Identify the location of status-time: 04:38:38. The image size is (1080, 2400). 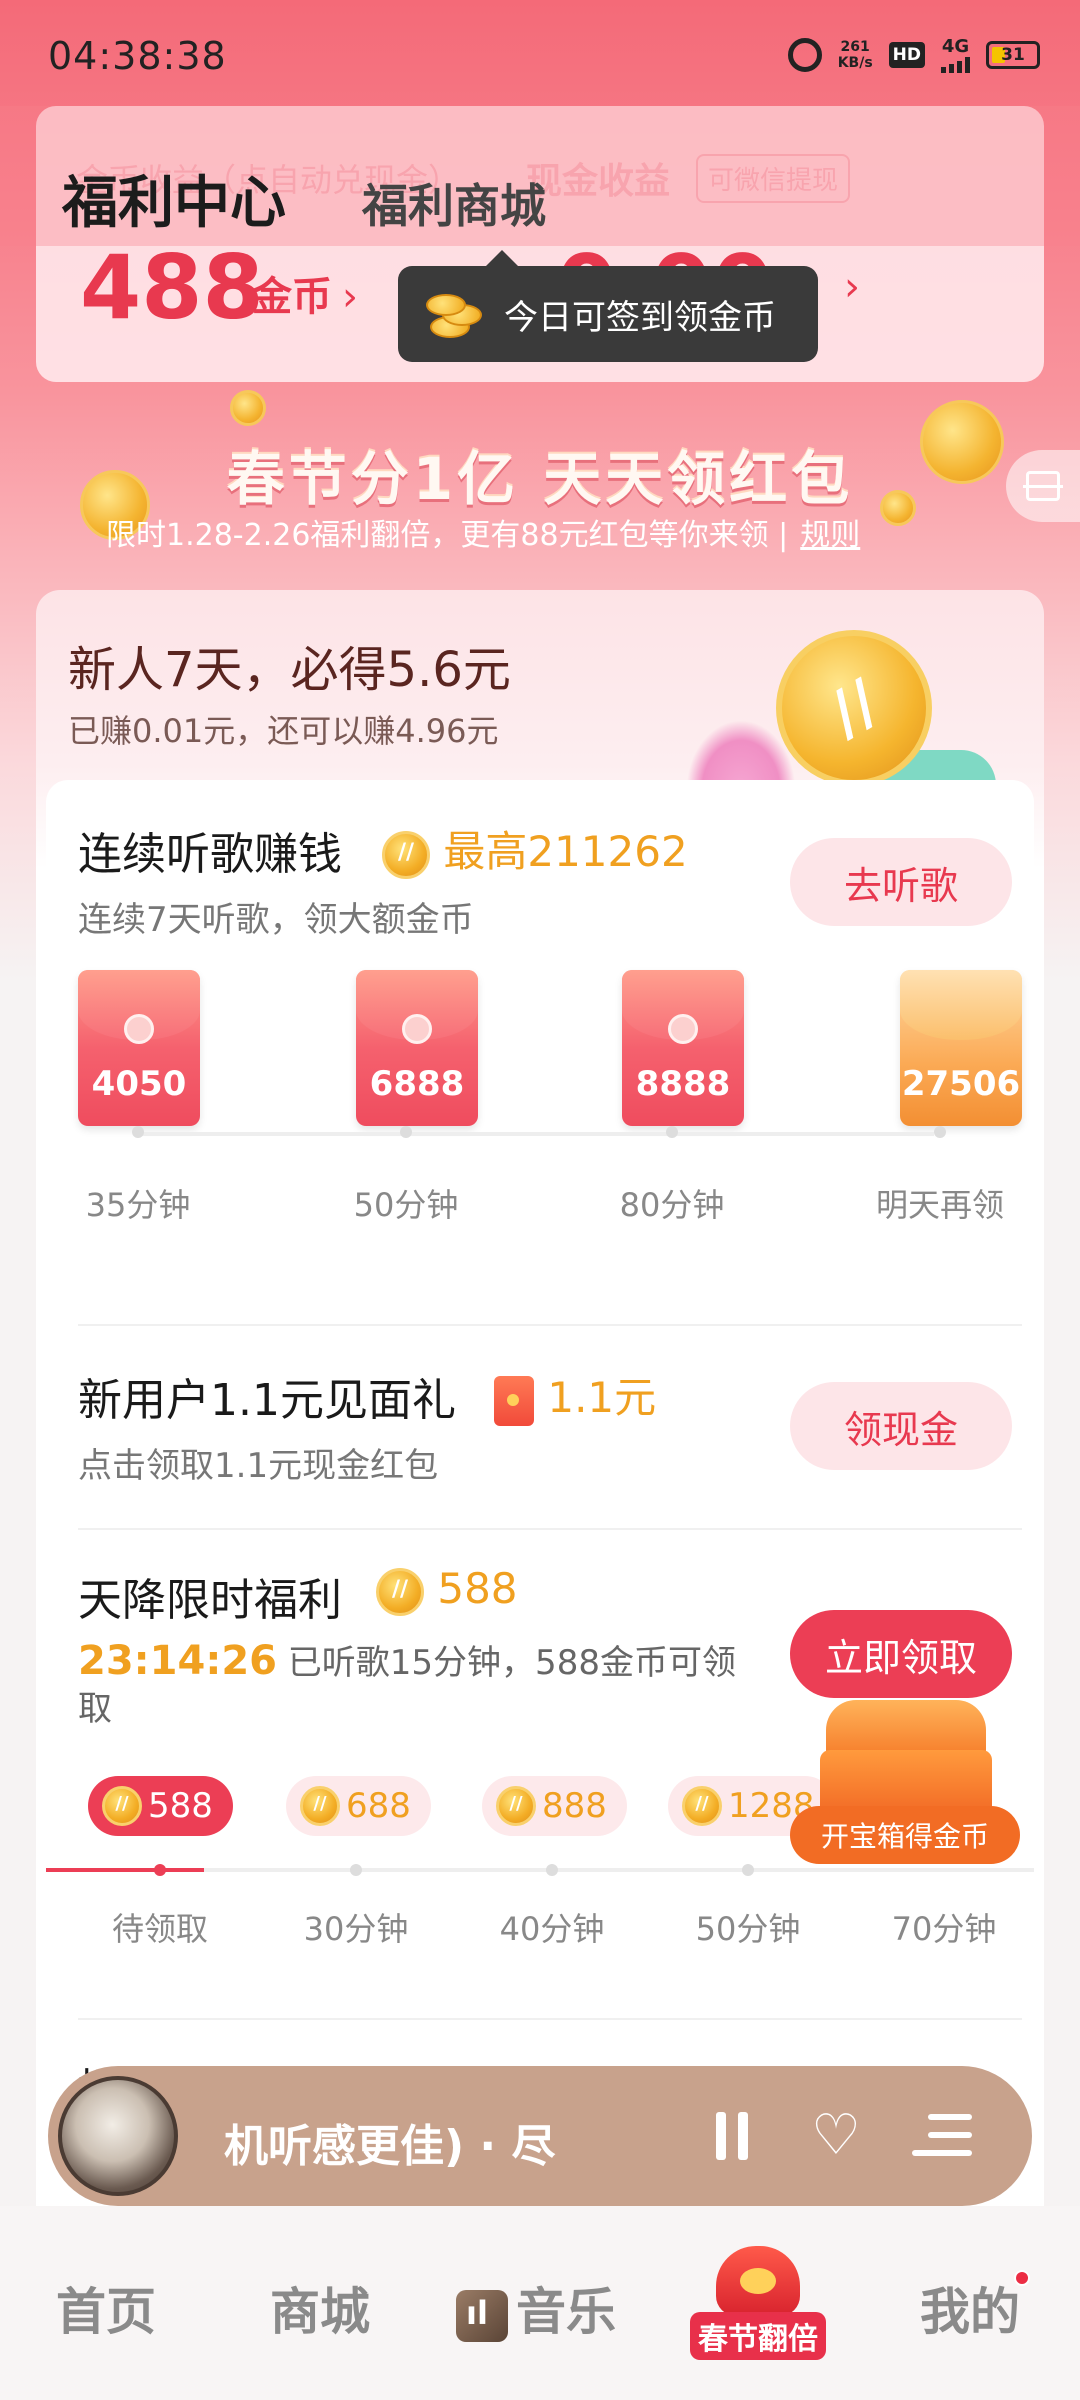
(137, 56).